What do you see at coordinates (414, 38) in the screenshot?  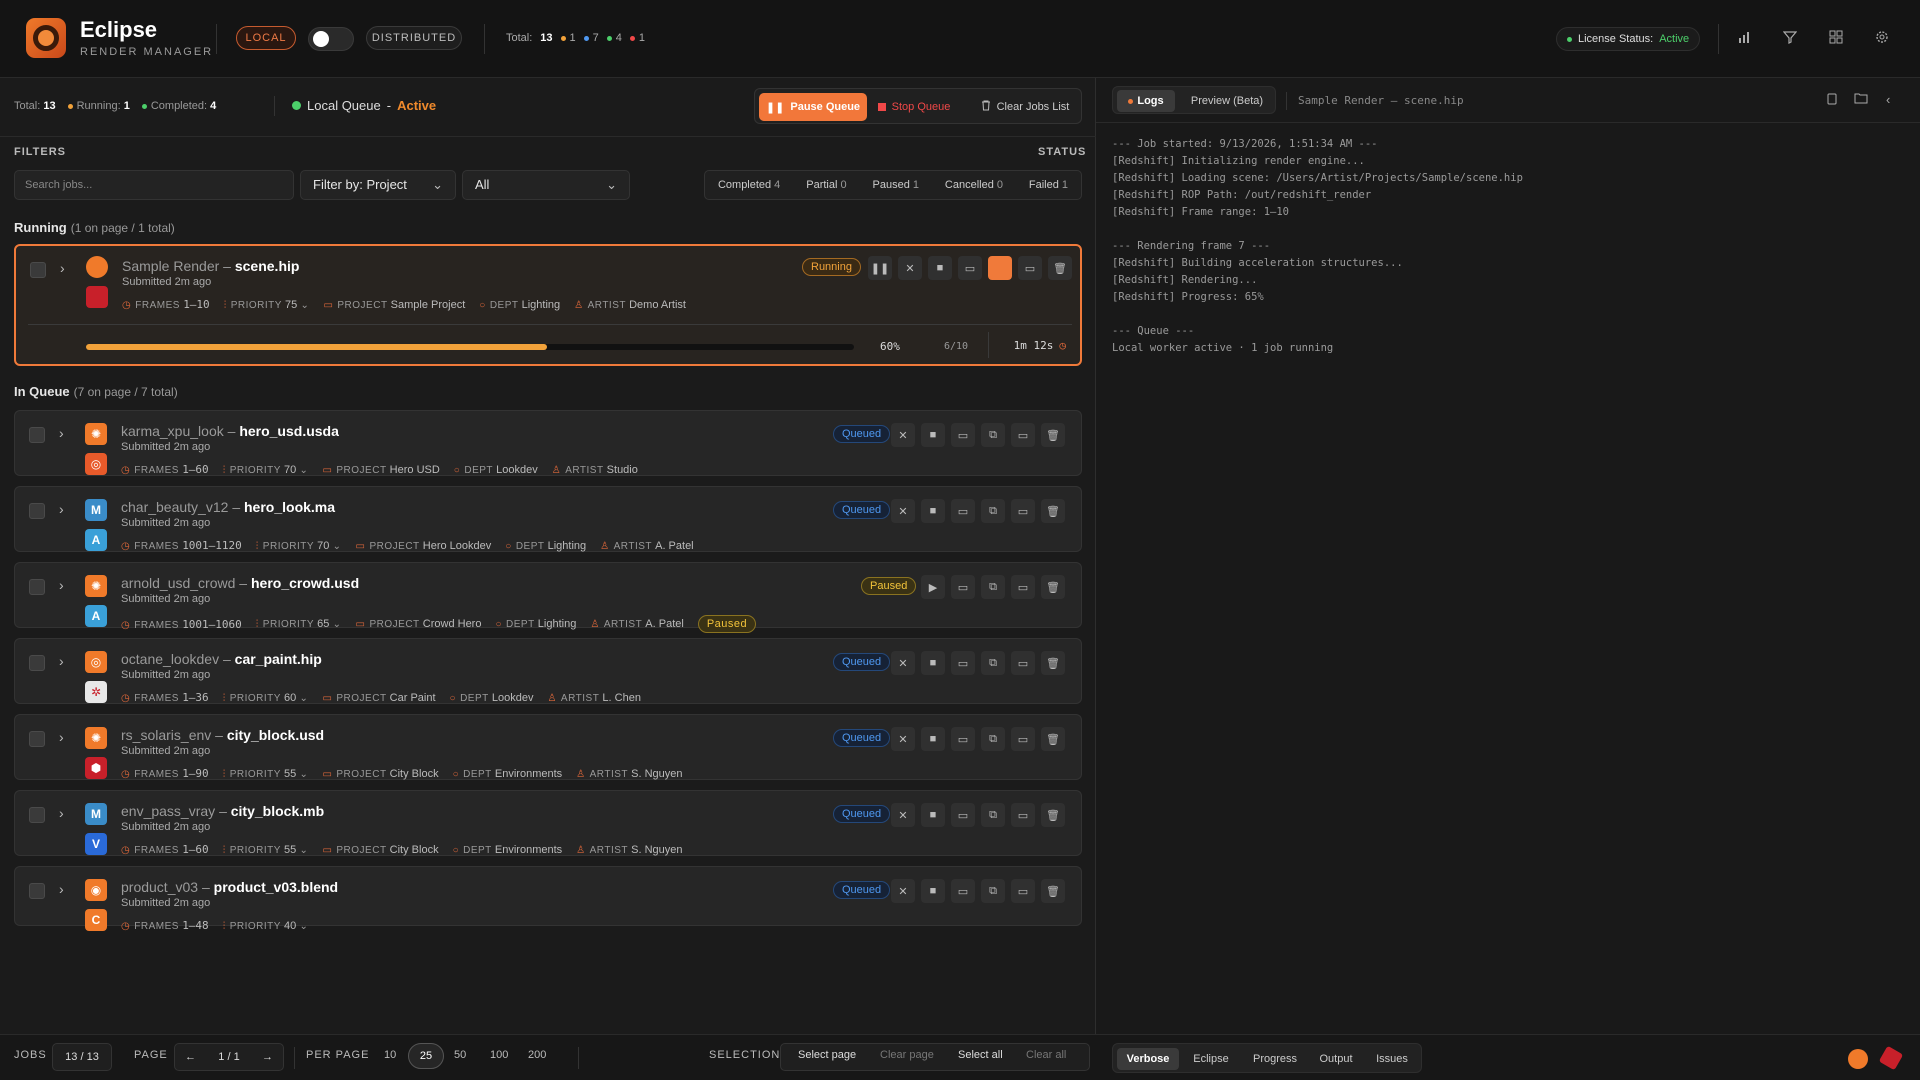 I see `distributed-mode-button: DISTRIBUTED` at bounding box center [414, 38].